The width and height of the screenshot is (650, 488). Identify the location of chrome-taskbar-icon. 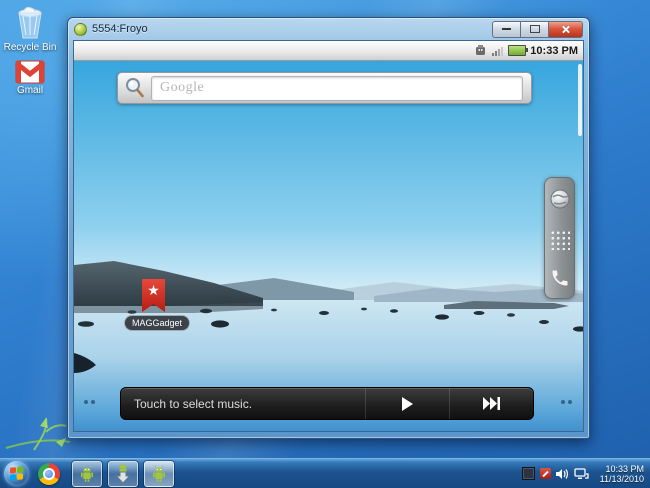
(49, 473).